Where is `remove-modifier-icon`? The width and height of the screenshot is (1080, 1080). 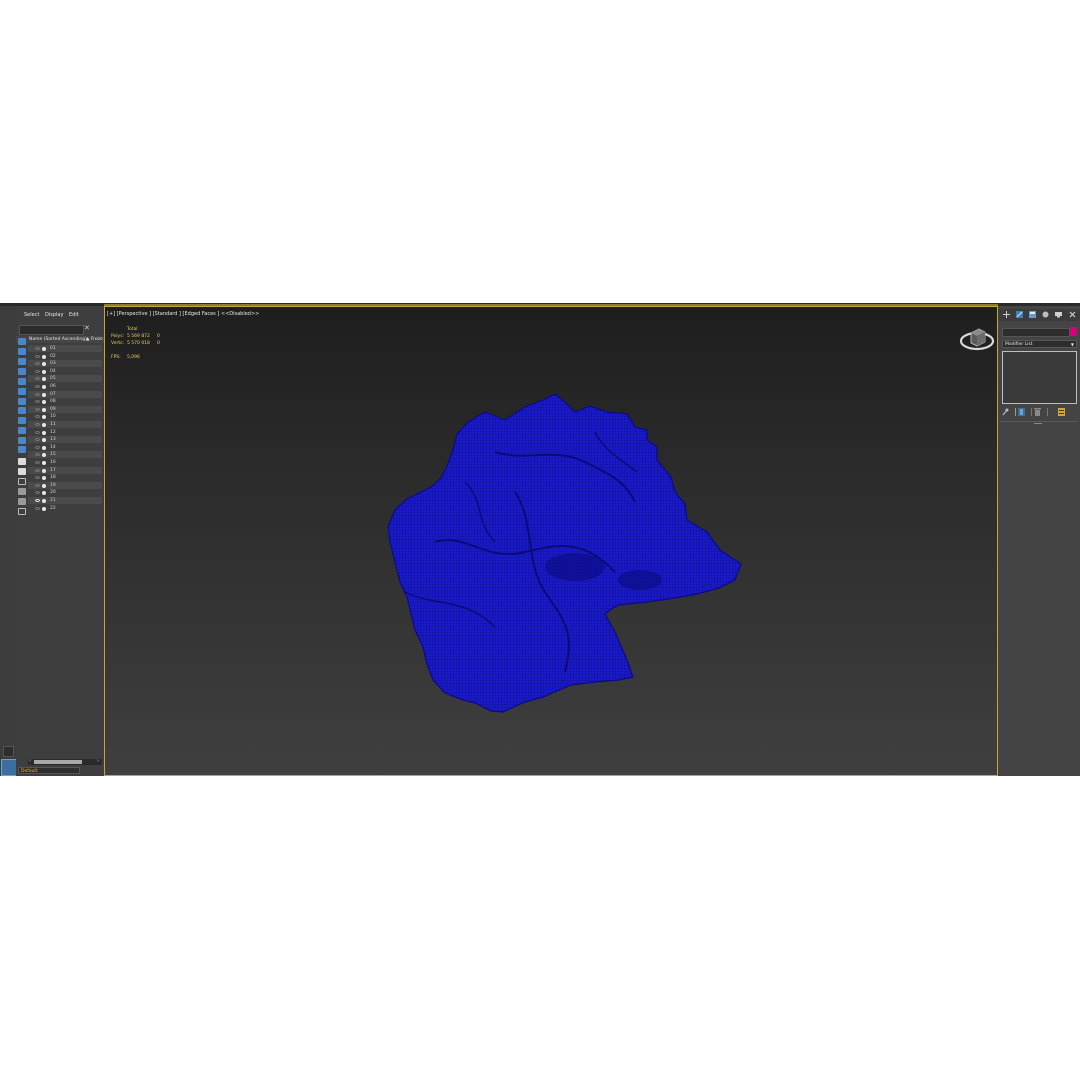
remove-modifier-icon is located at coordinates (1037, 412).